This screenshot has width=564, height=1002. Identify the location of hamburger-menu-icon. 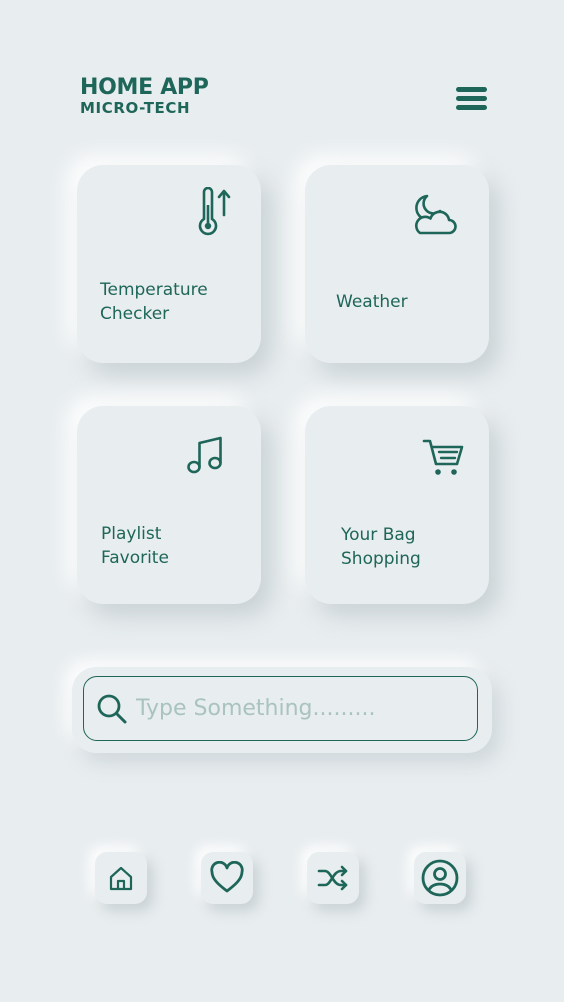
(471, 98).